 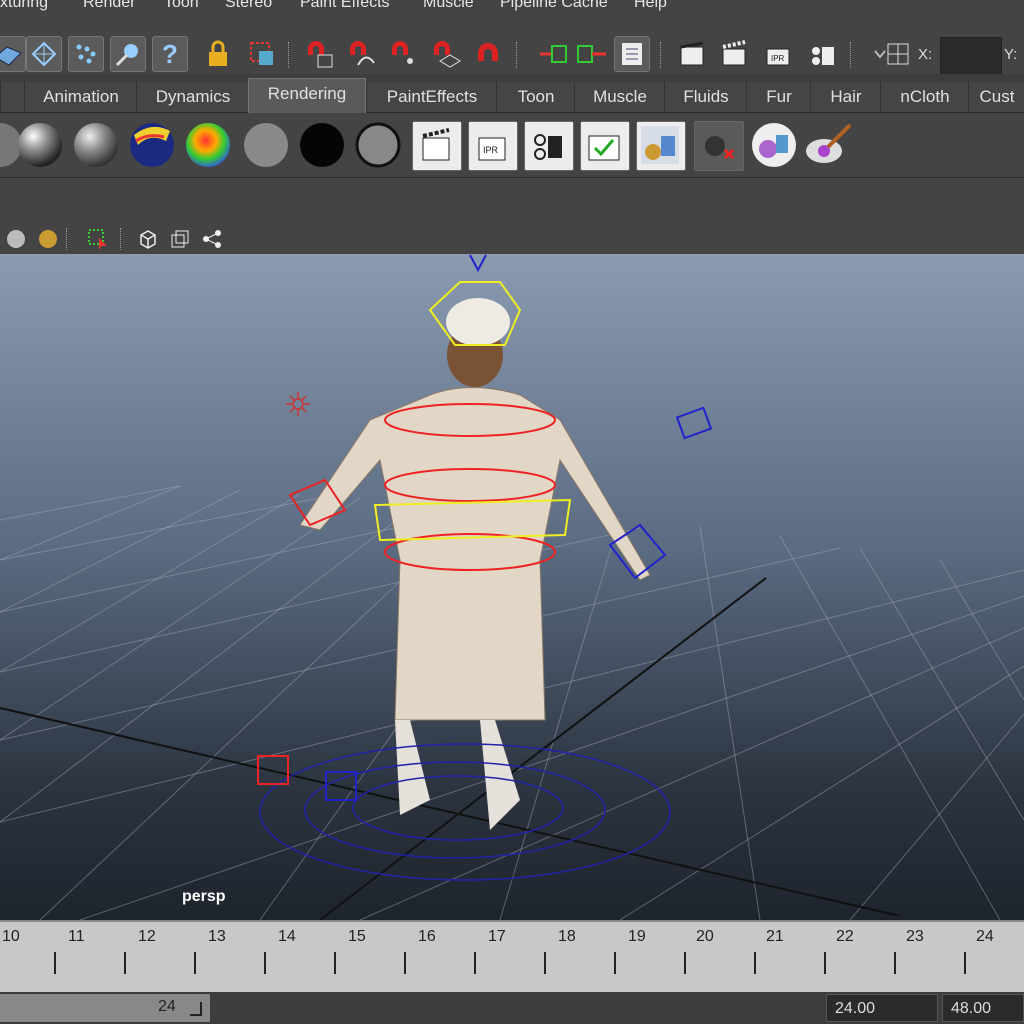 What do you see at coordinates (98, 239) in the screenshot?
I see `select-tool-icon` at bounding box center [98, 239].